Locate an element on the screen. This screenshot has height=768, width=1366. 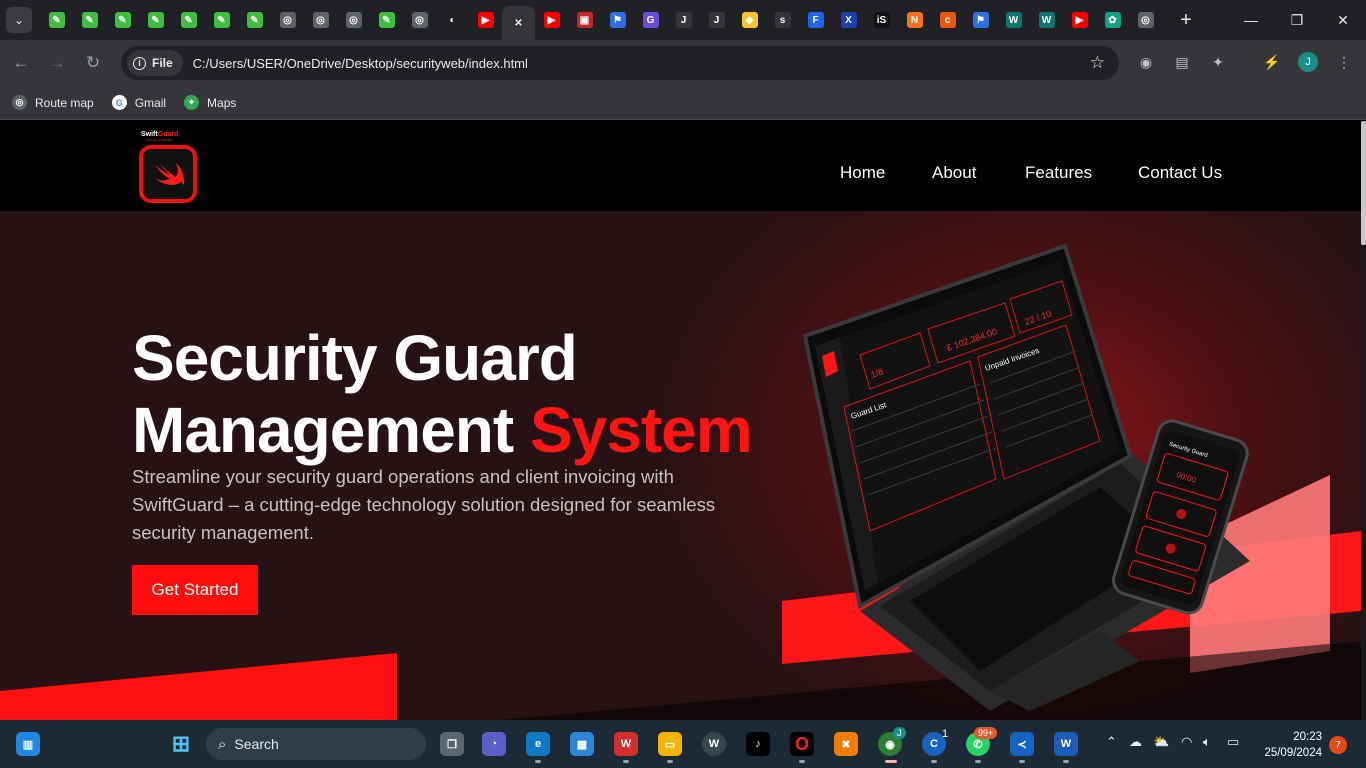
logo-wordmark: SwiftGuard is located at coordinates (160, 134).